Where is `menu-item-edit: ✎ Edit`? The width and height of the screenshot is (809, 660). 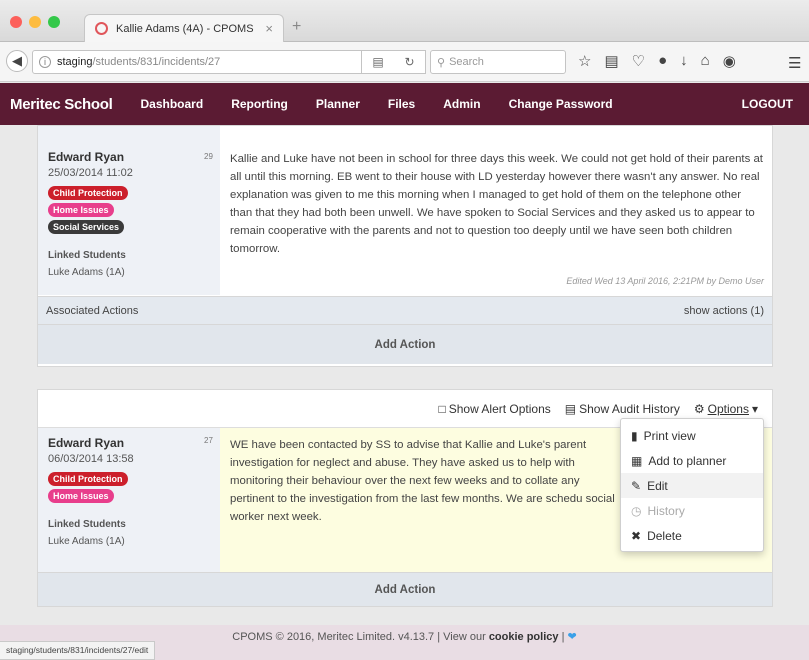 menu-item-edit: ✎ Edit is located at coordinates (692, 485).